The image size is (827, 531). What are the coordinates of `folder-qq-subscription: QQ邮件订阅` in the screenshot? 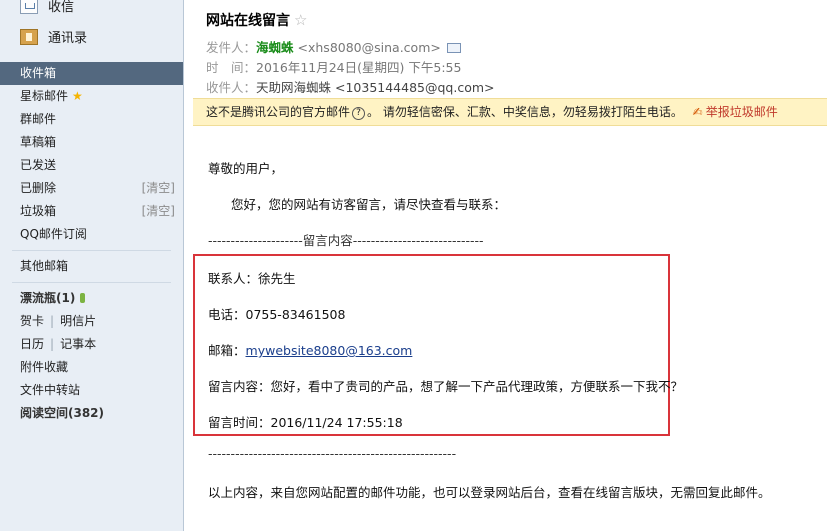 It's located at (91, 234).